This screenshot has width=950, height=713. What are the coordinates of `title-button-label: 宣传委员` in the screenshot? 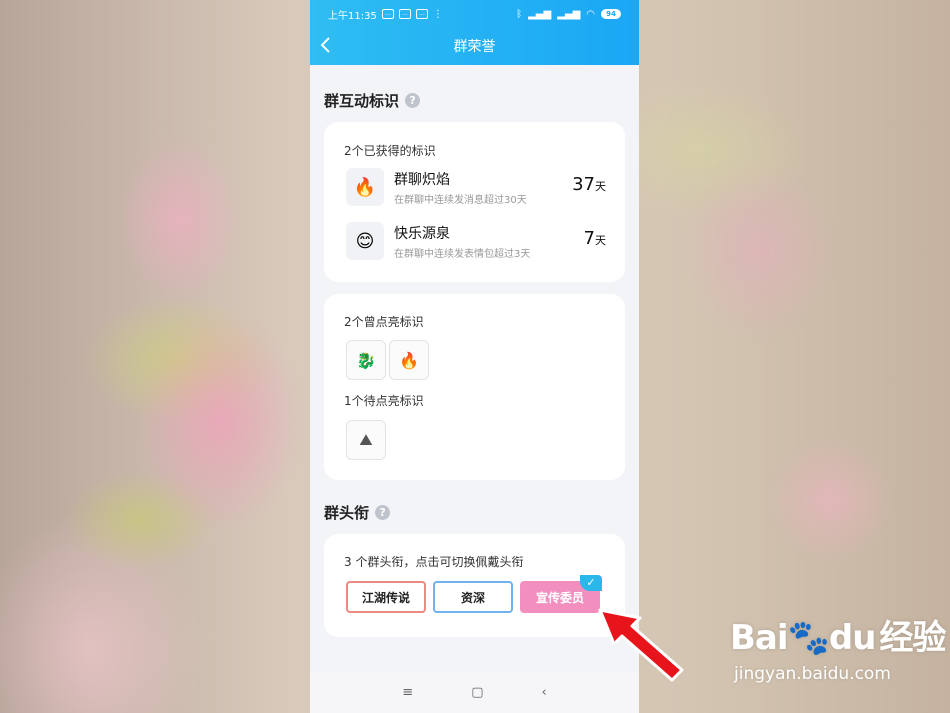 It's located at (559, 597).